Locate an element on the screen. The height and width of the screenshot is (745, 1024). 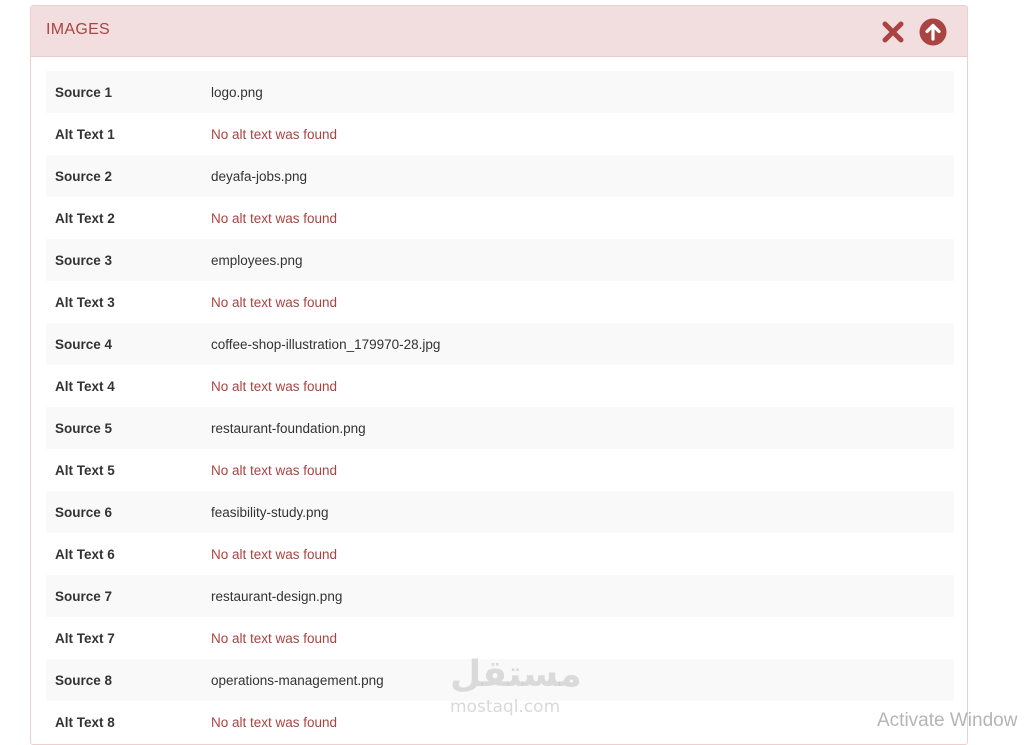
table-row: Alt Text 7 No alt text was found is located at coordinates (500, 638).